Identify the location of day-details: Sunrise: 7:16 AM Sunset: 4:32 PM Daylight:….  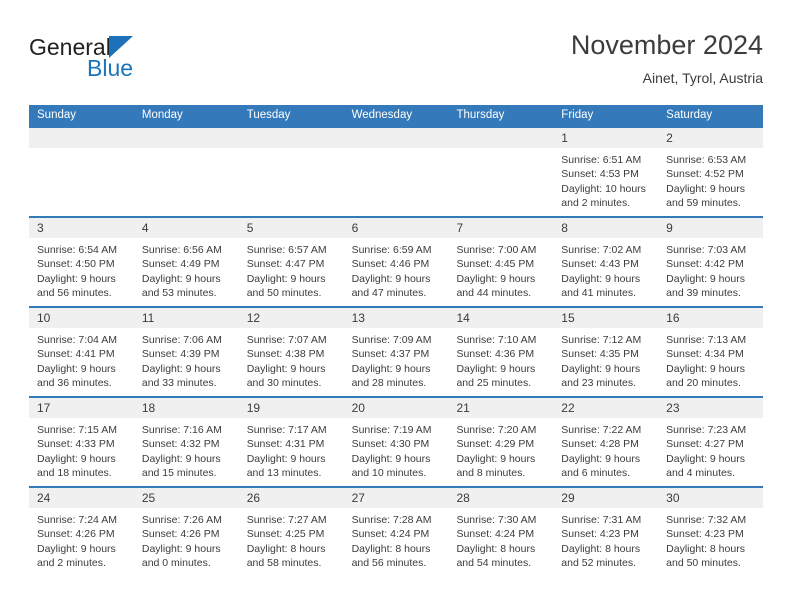
(186, 449).